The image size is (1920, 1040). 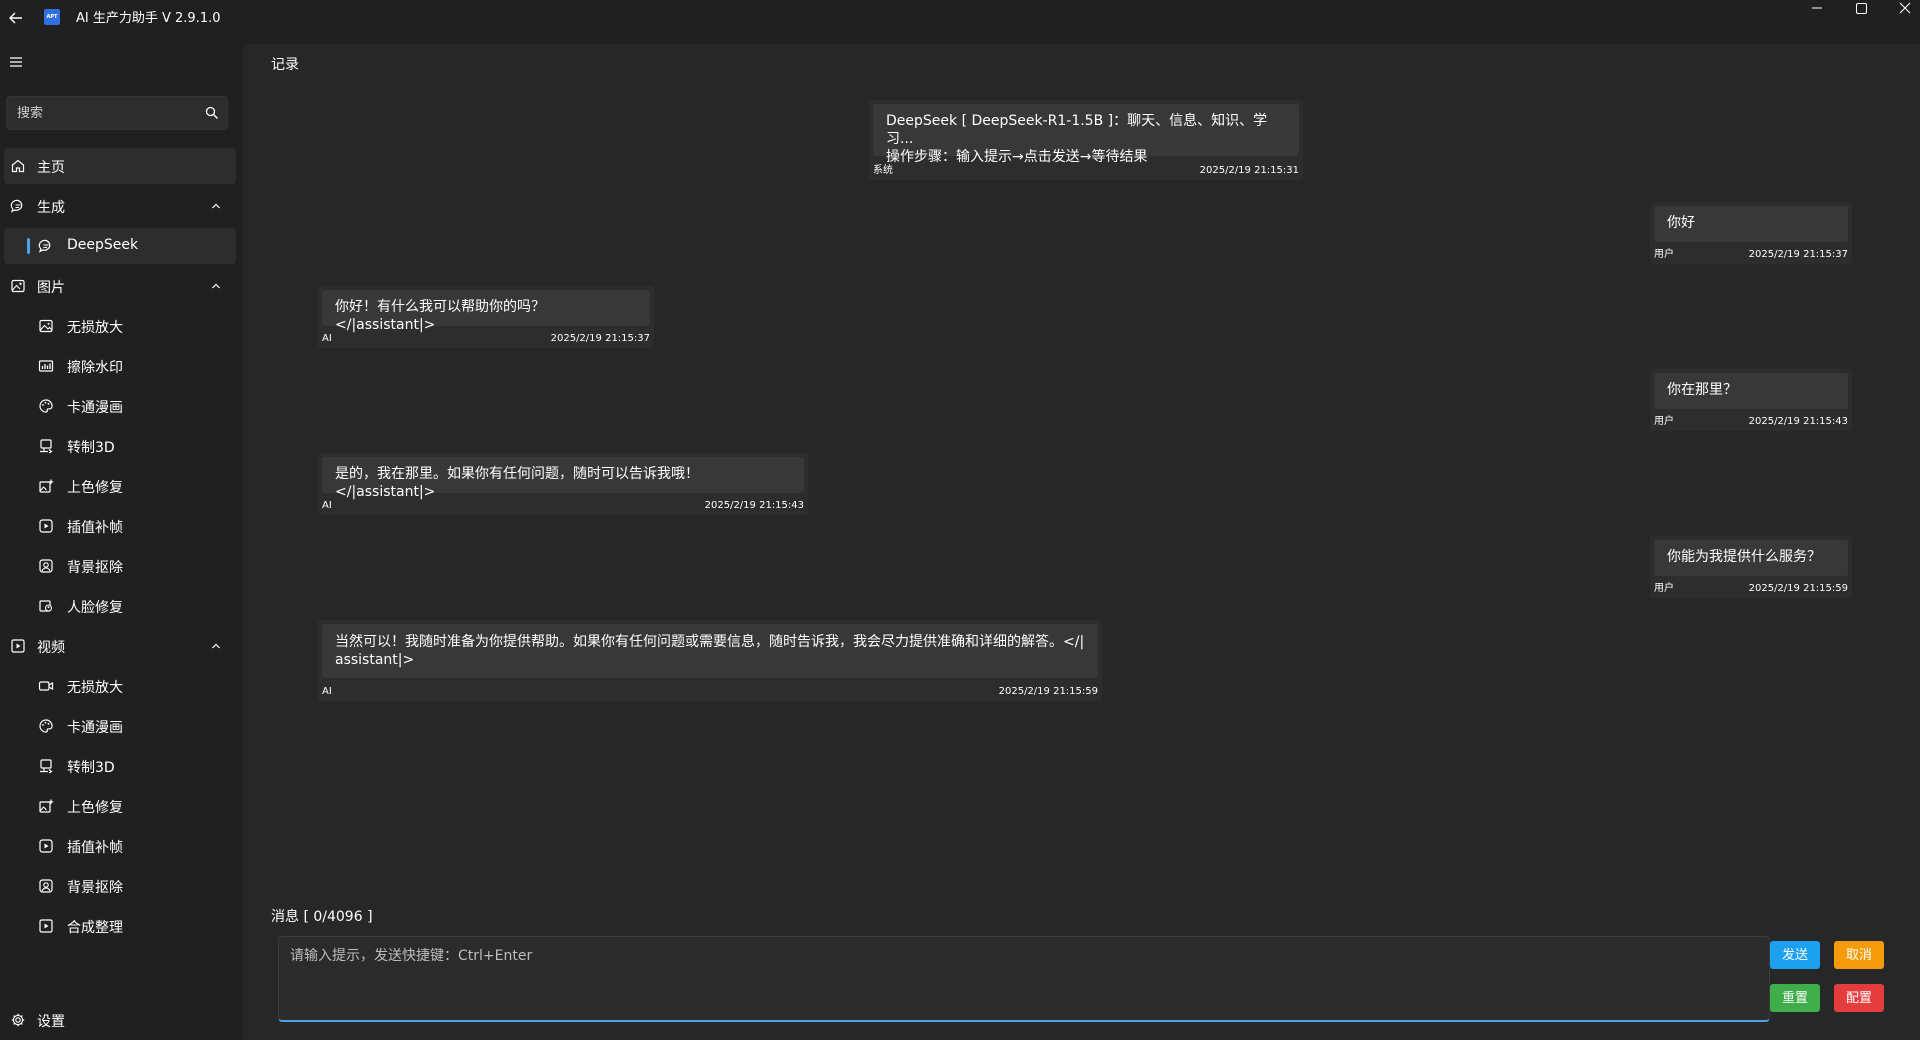 I want to click on message-bubble: 是的，我在那里。如果你有任何问题，随时可以告诉我哦！</|assistant|>, so click(x=563, y=478).